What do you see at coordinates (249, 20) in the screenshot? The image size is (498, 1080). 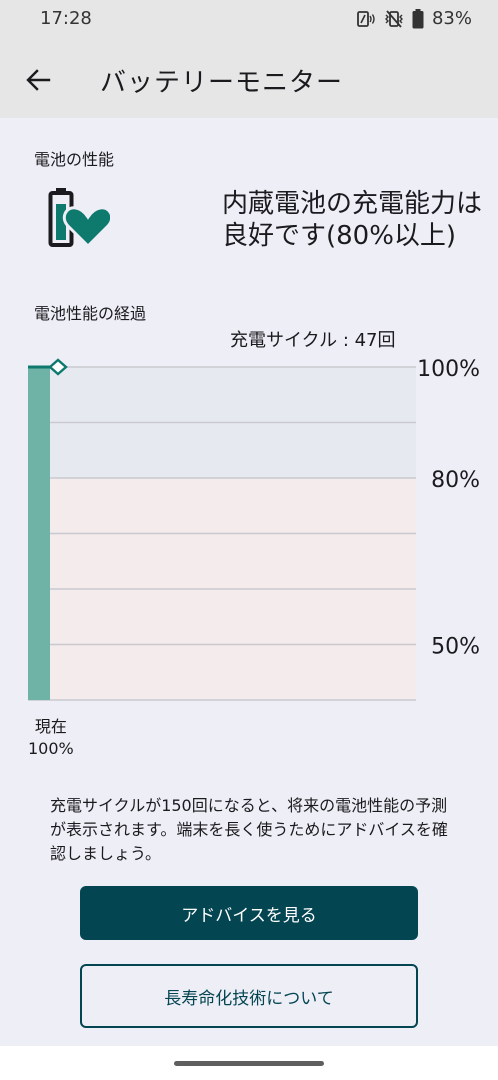 I see `status-bar: 17:28 83%` at bounding box center [249, 20].